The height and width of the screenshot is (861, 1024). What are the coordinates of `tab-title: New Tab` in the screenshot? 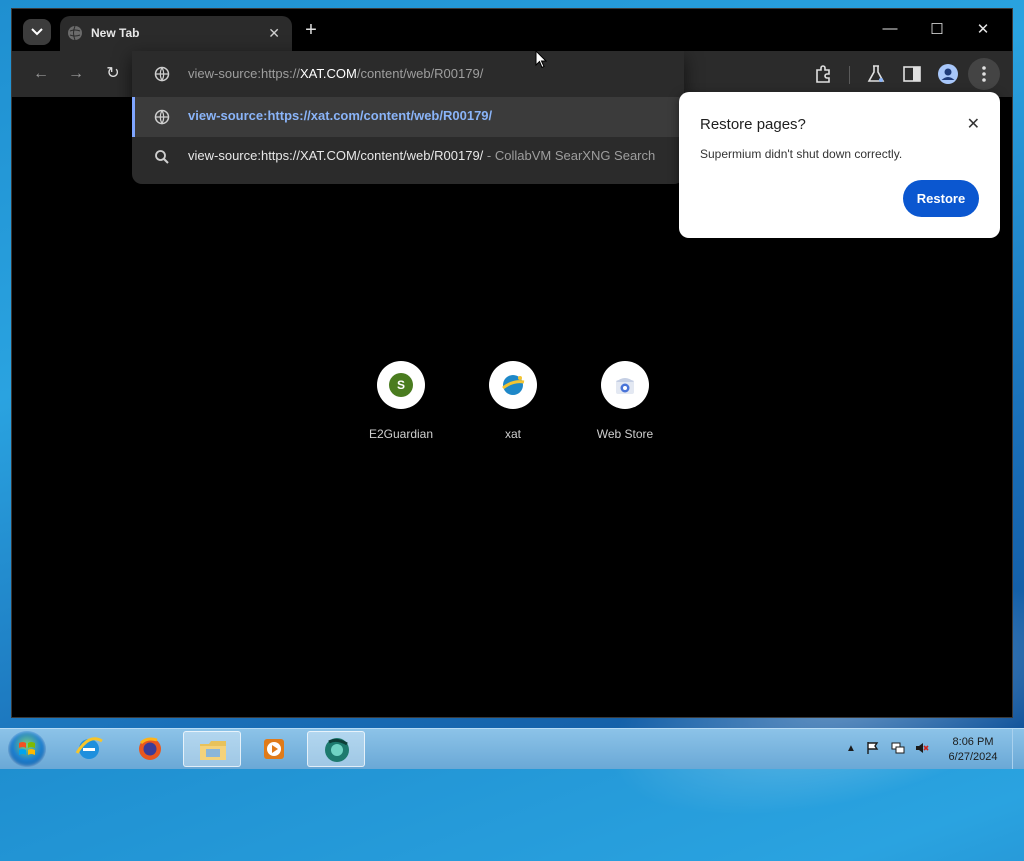 It's located at (115, 33).